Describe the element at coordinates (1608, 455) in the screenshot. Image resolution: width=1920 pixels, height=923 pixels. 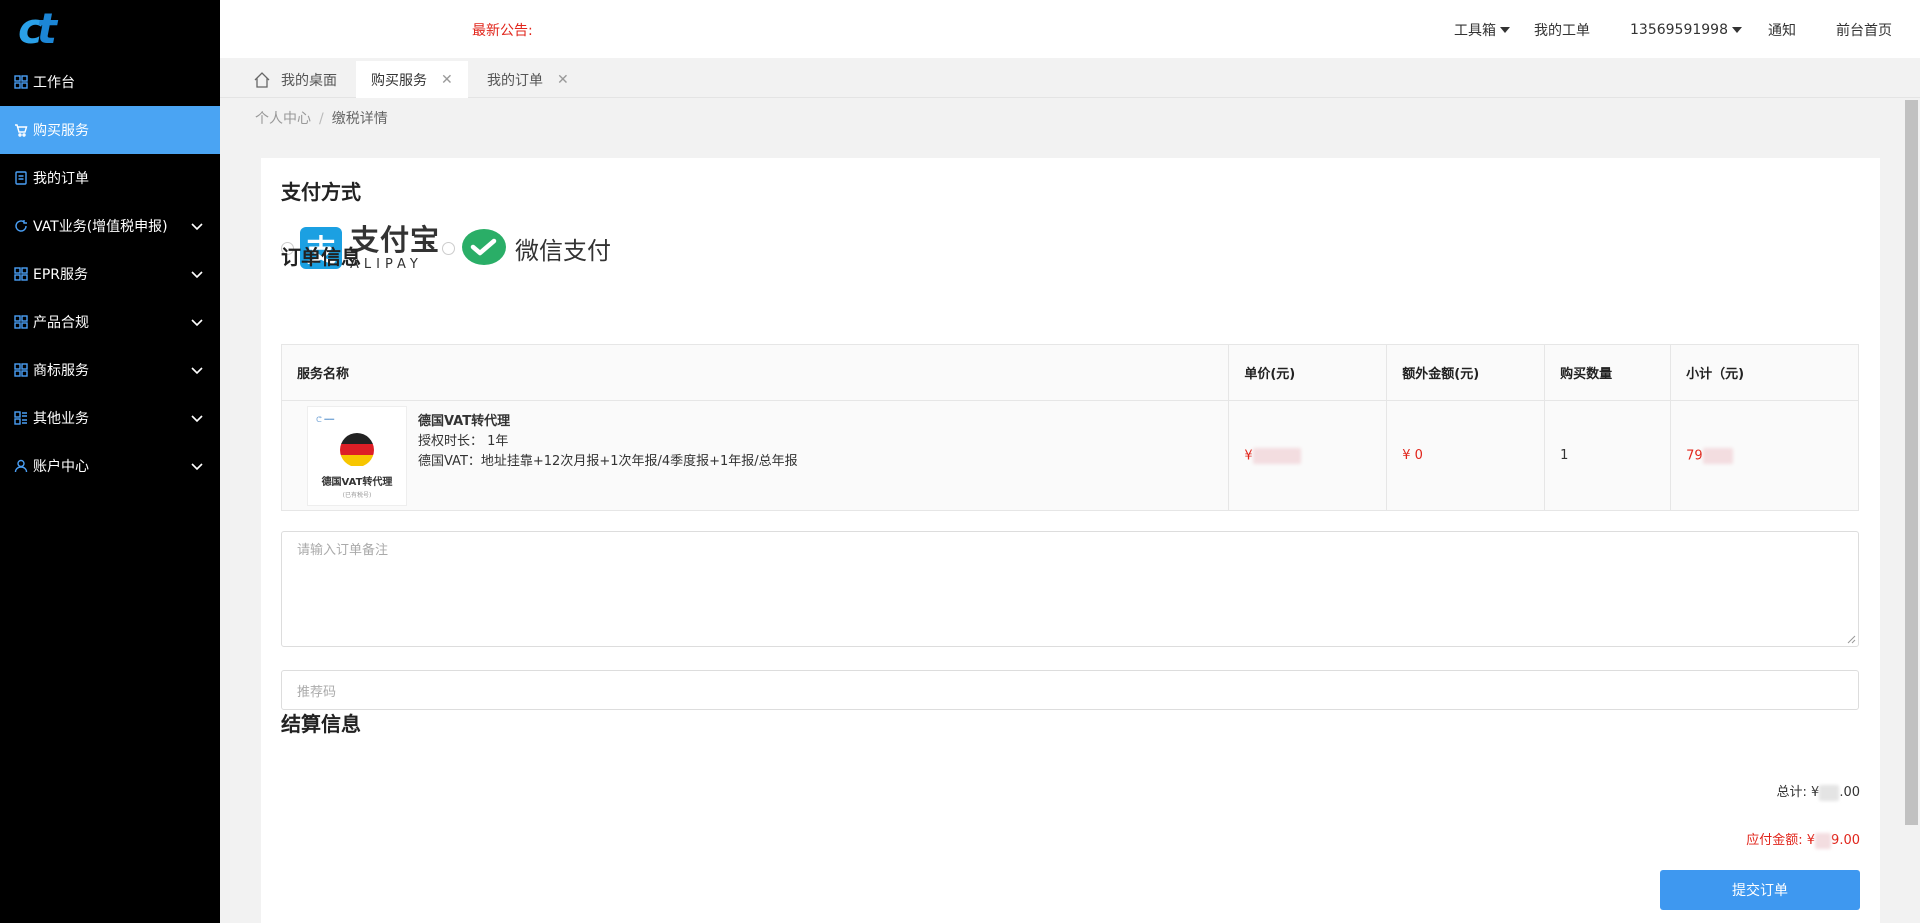
I see `quantity-cell: 1` at that location.